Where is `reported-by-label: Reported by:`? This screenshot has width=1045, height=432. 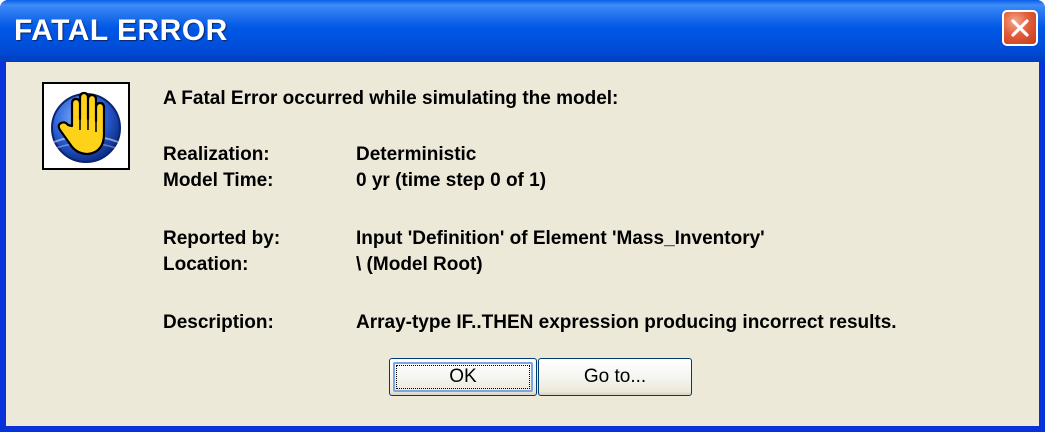 reported-by-label: Reported by: is located at coordinates (222, 238).